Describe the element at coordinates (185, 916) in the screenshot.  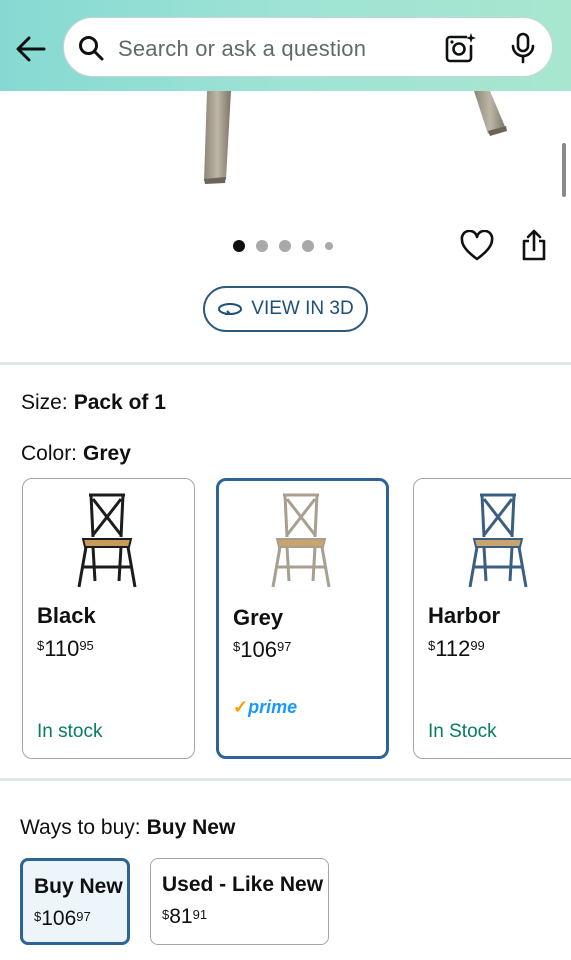
I see `buy-option-price: $8191` at that location.